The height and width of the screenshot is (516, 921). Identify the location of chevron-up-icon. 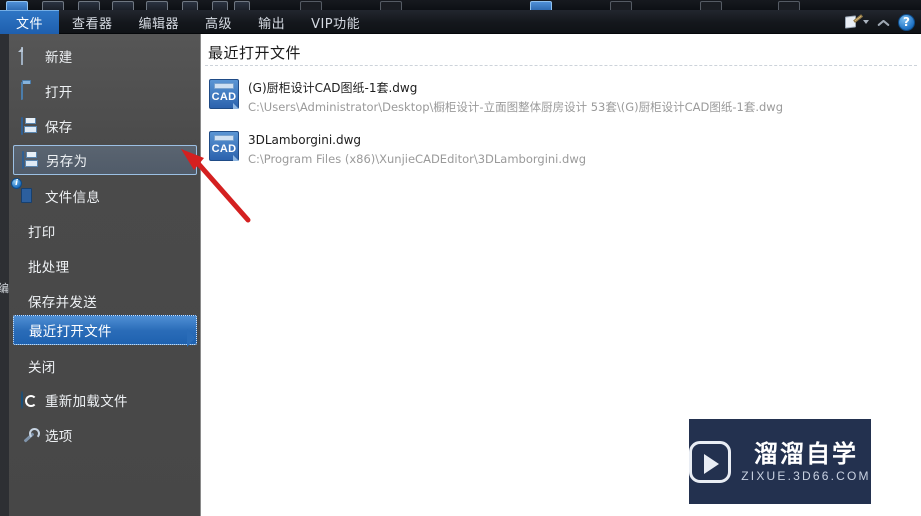
(883, 22).